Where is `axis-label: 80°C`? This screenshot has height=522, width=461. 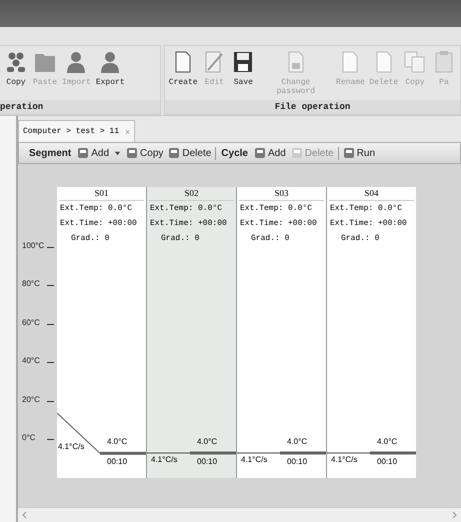 axis-label: 80°C is located at coordinates (31, 283).